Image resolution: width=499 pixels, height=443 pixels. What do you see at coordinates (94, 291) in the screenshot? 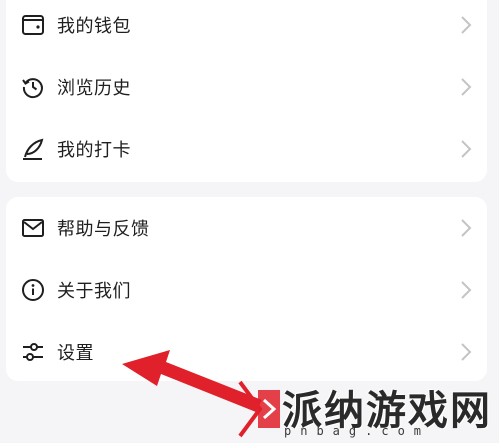
I see `menu-item-label: 关于我们` at bounding box center [94, 291].